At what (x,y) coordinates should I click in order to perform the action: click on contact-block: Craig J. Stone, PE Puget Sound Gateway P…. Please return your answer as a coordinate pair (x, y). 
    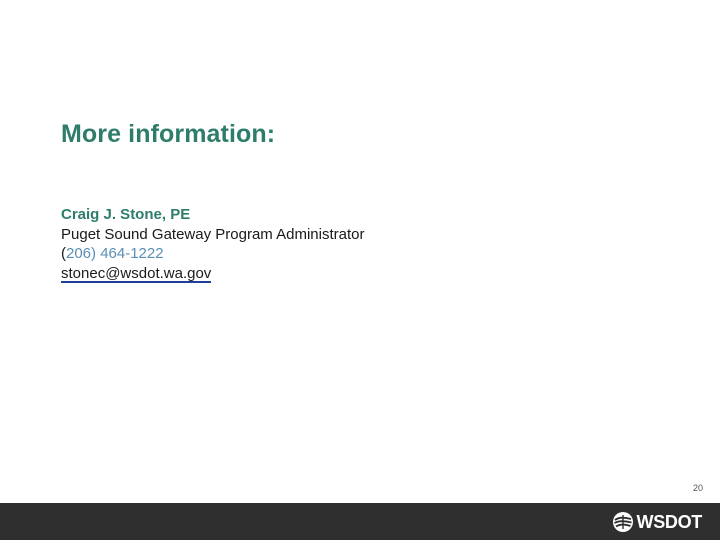
    Looking at the image, I should click on (213, 244).